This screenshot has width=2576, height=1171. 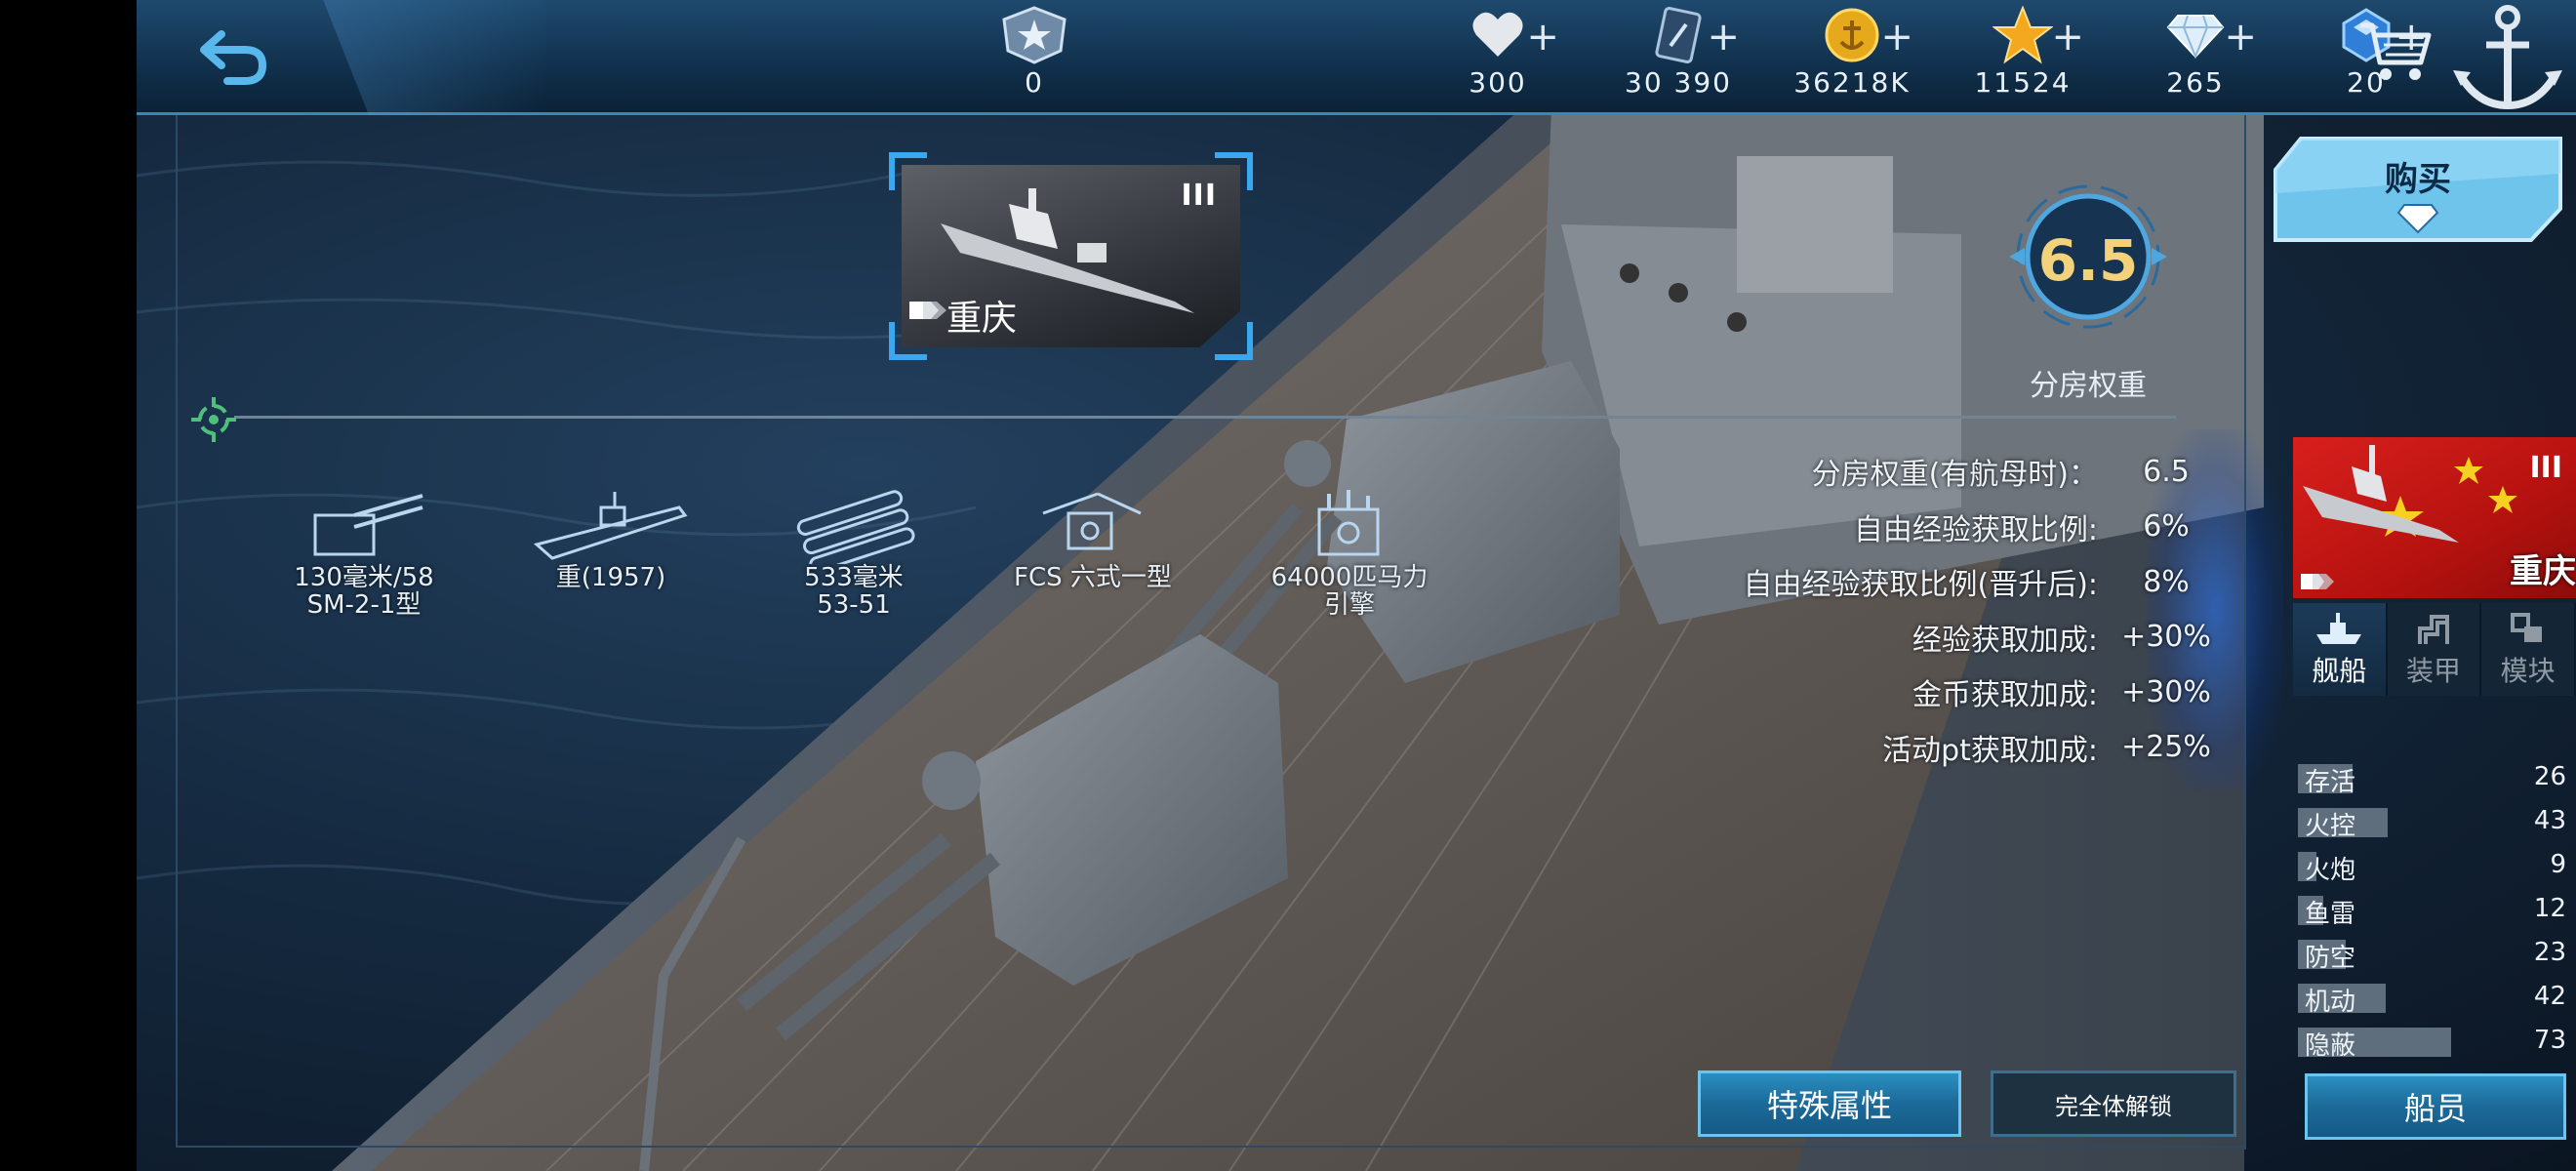 I want to click on stat-label: 经验获取加成:, so click(x=2005, y=640).